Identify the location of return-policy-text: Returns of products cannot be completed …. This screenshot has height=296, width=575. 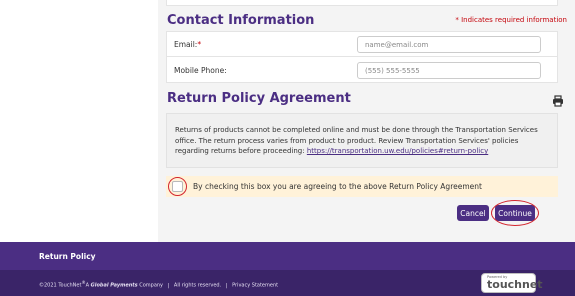
(356, 140).